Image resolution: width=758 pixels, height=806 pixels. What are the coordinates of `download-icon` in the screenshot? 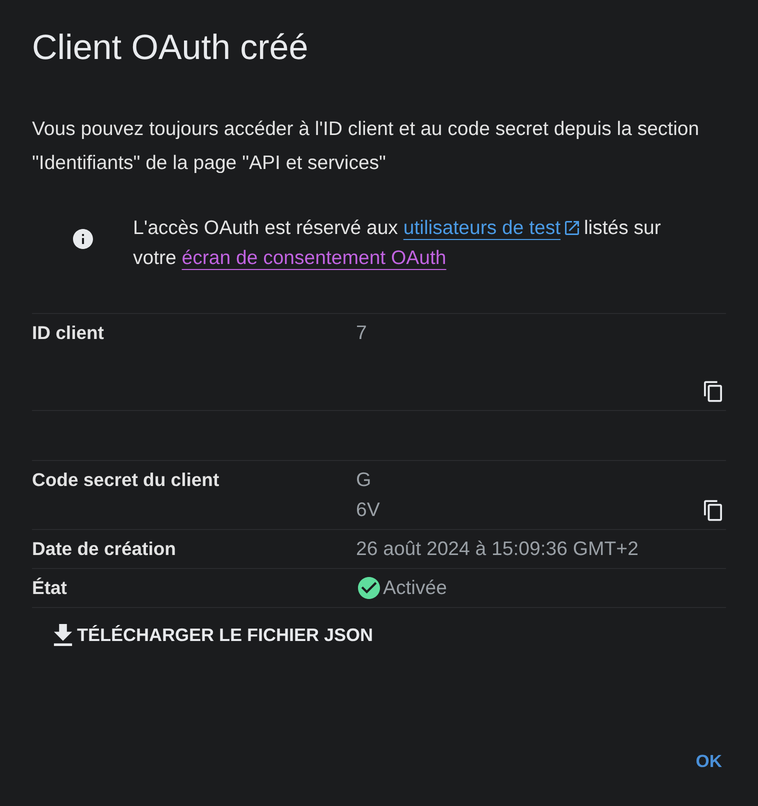 It's located at (63, 635).